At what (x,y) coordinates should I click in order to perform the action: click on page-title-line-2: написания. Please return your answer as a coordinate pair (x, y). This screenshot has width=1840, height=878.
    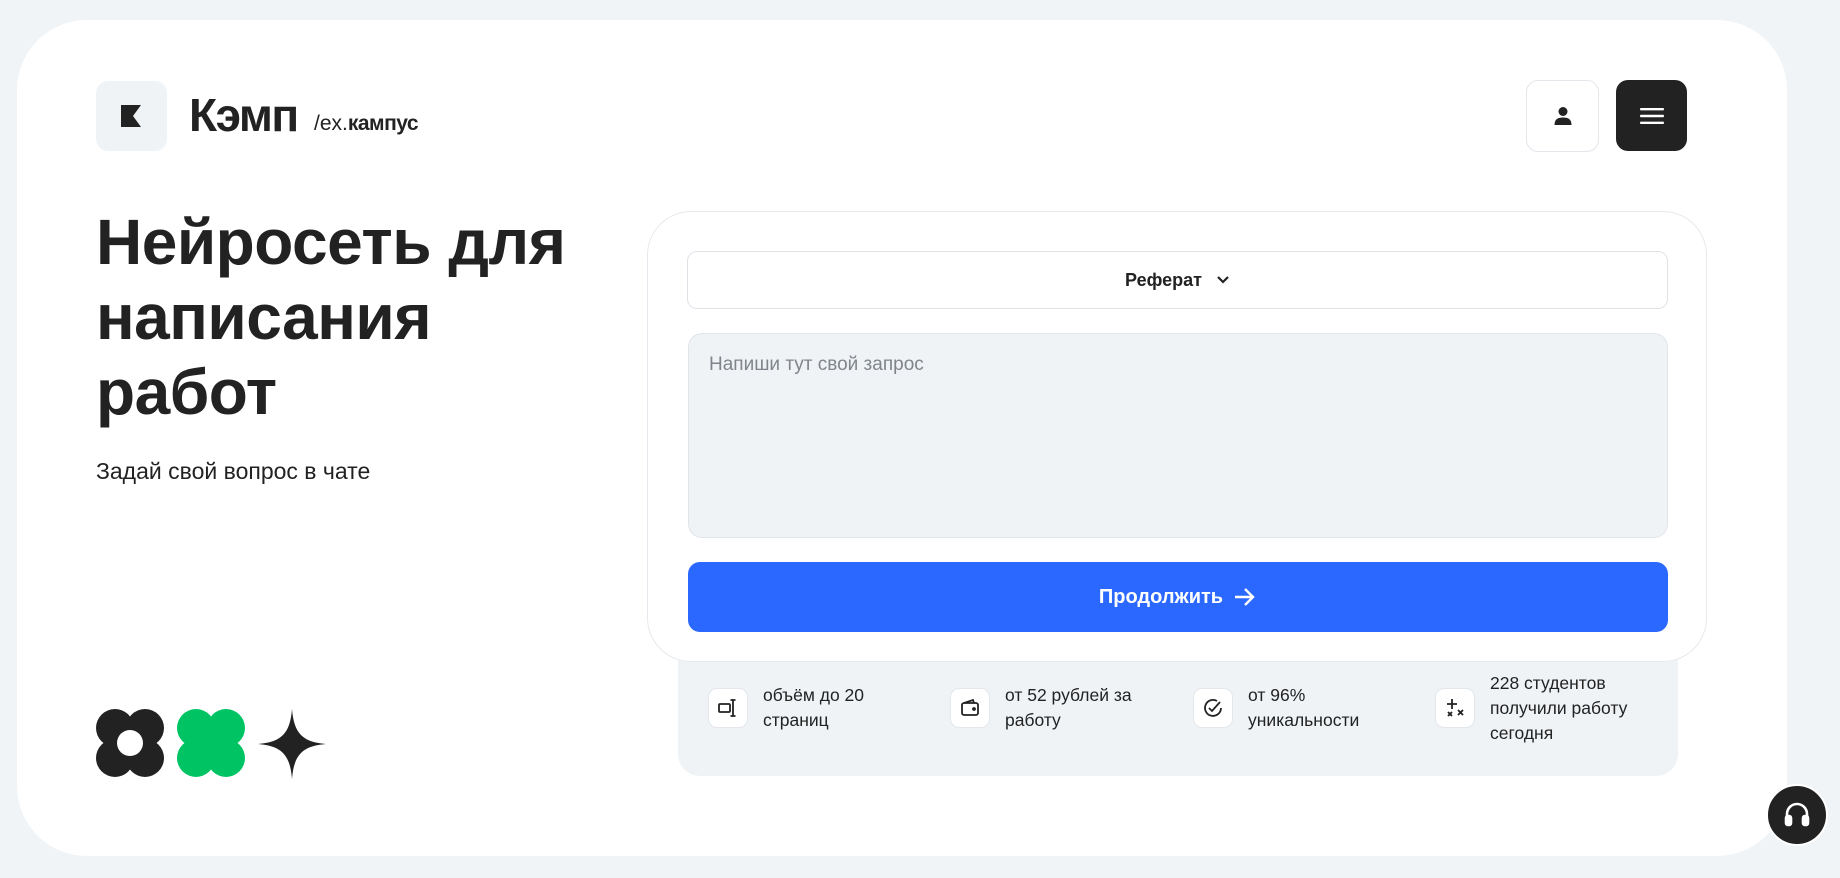
    Looking at the image, I should click on (264, 317).